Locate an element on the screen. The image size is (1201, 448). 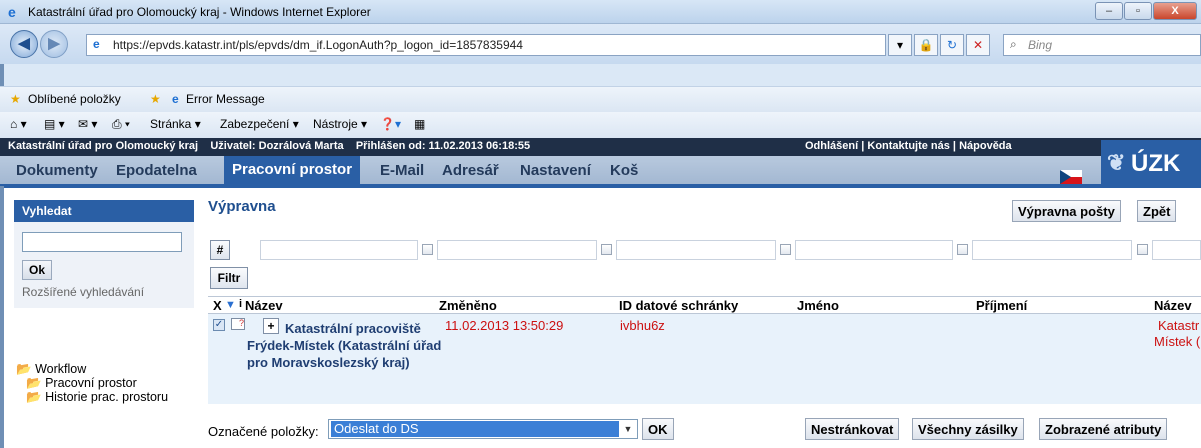
tree-item-pracovni-prostor: 📂 Pracovní prostor is located at coordinates (81, 383).